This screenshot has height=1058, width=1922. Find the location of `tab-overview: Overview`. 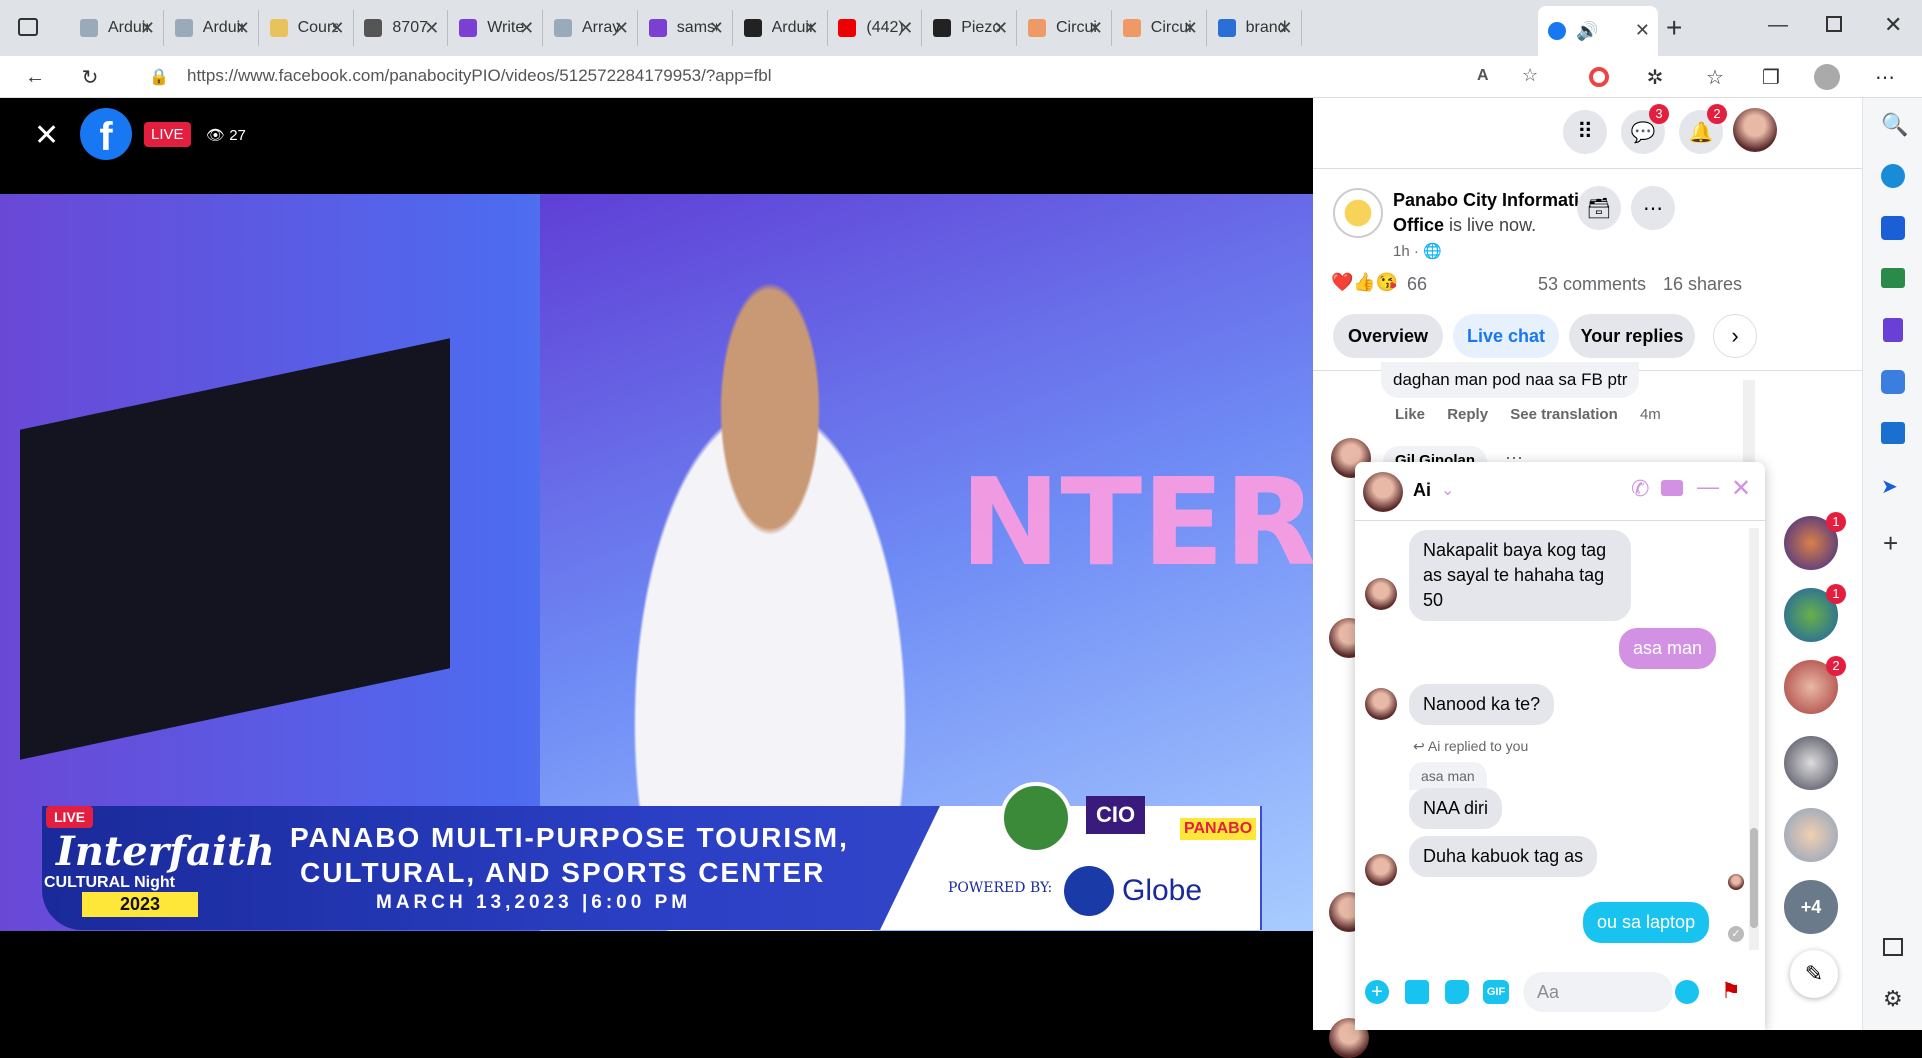

tab-overview: Overview is located at coordinates (1388, 336).